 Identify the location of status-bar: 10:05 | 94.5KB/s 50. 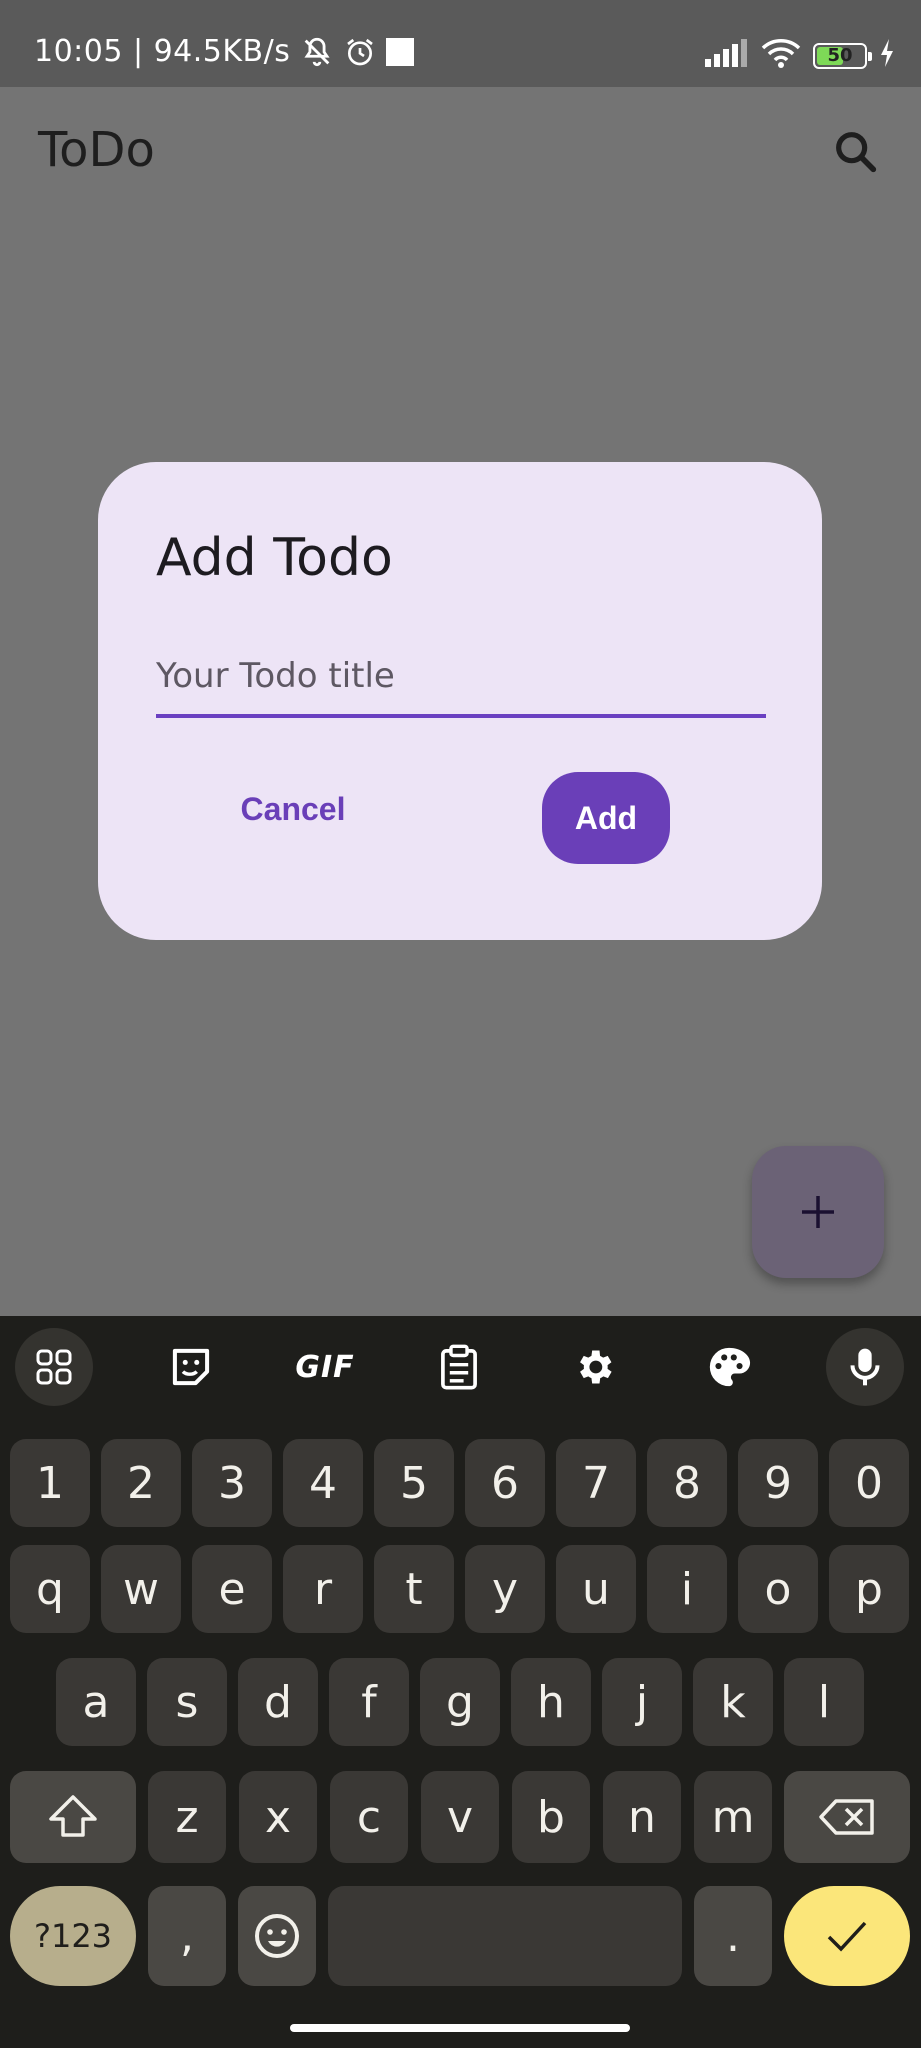
(460, 43).